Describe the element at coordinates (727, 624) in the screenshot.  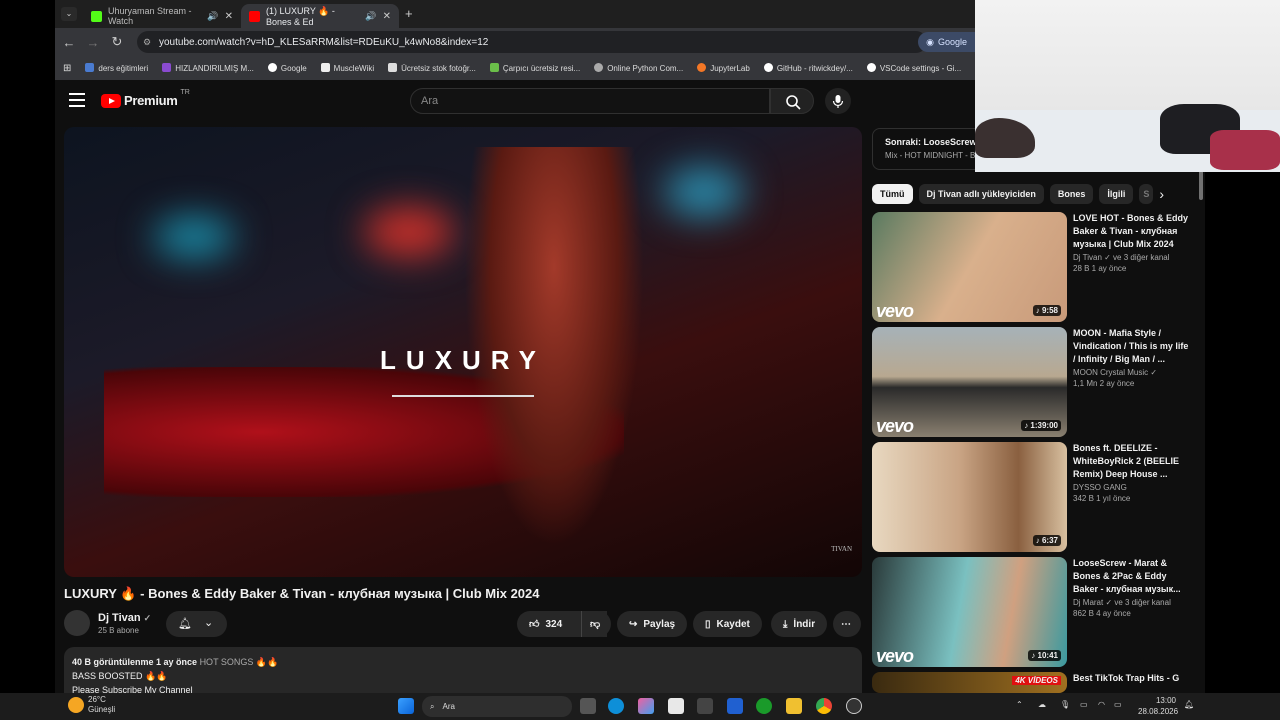
I see `save-button: ▯ Kaydet` at that location.